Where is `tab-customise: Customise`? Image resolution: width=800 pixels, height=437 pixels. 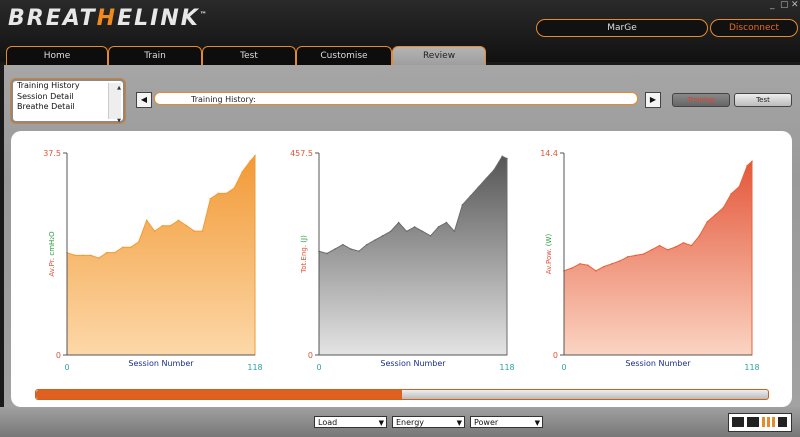
tab-customise: Customise is located at coordinates (344, 56).